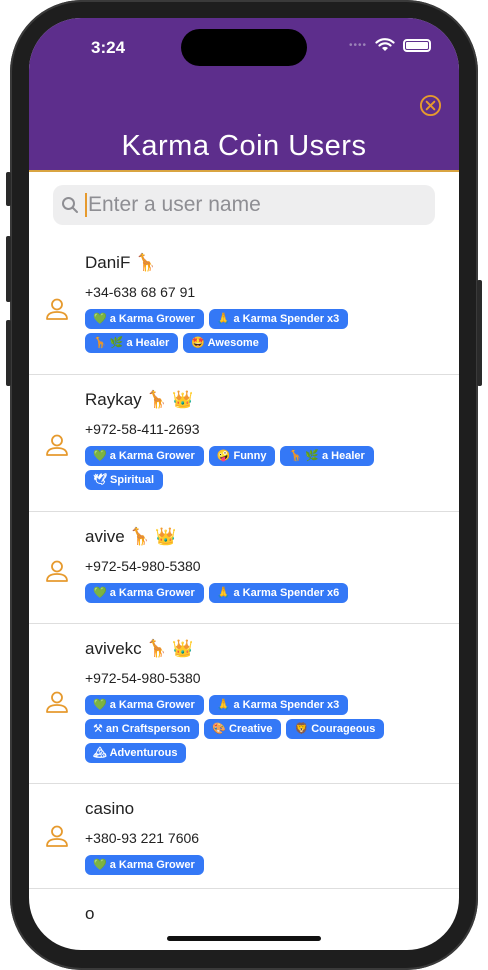 The width and height of the screenshot is (488, 970). What do you see at coordinates (244, 95) in the screenshot?
I see `header-bar: 3:24 •••• Karma Coin Users` at bounding box center [244, 95].